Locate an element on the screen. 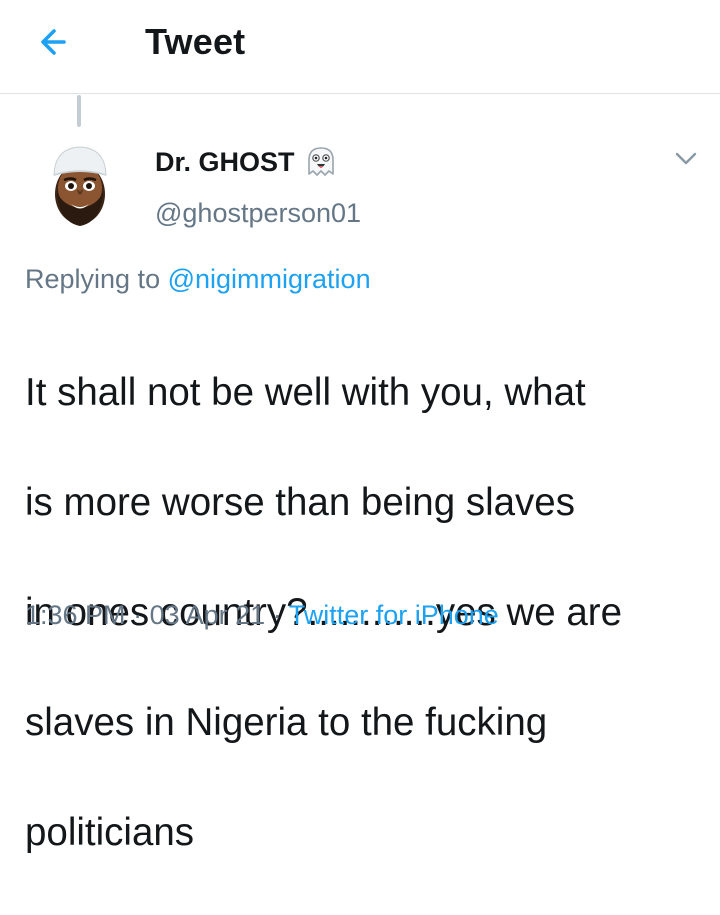  page-title: Tweet is located at coordinates (195, 41).